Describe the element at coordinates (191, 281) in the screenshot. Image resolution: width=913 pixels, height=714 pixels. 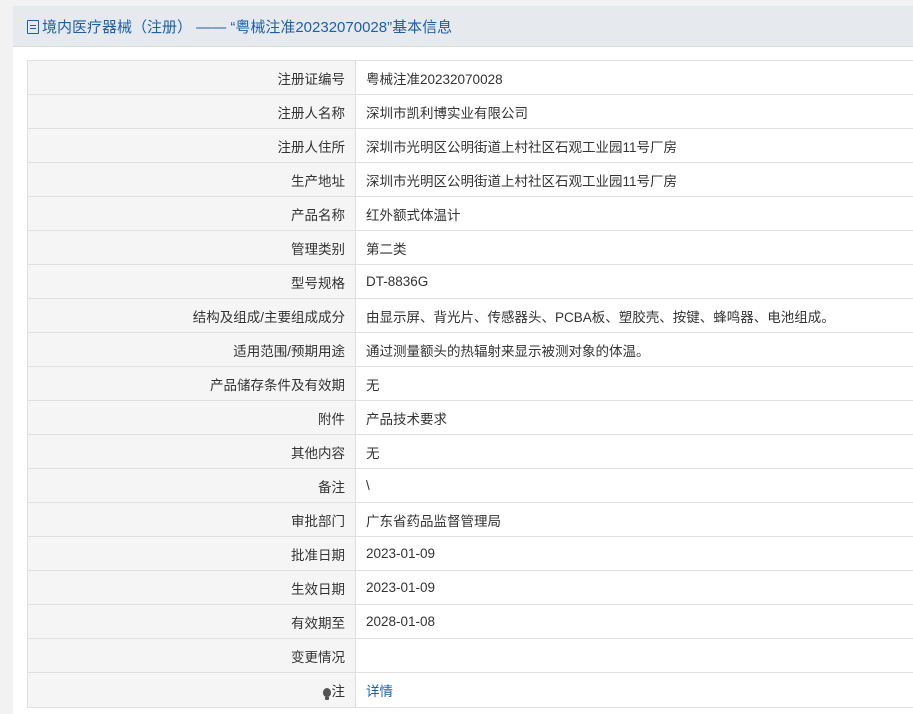
I see `field-label: 型号规格` at that location.